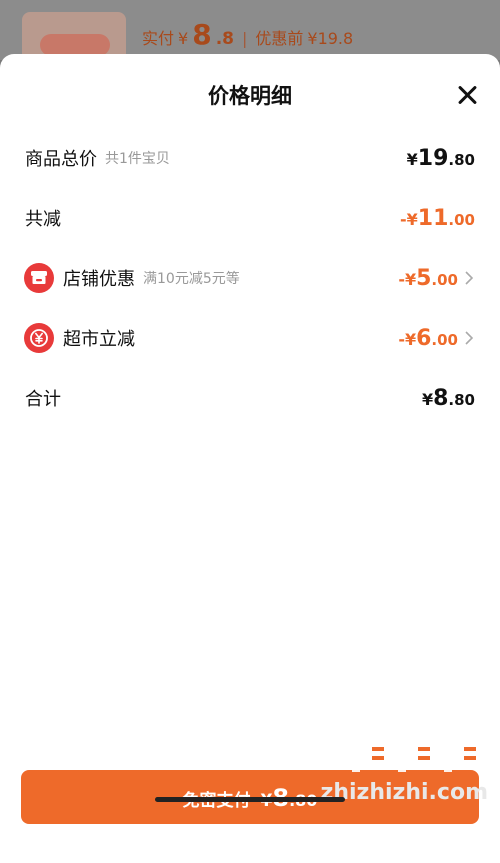 This screenshot has width=500, height=863. Describe the element at coordinates (279, 38) in the screenshot. I see `bg-original-label: 优惠前` at that location.